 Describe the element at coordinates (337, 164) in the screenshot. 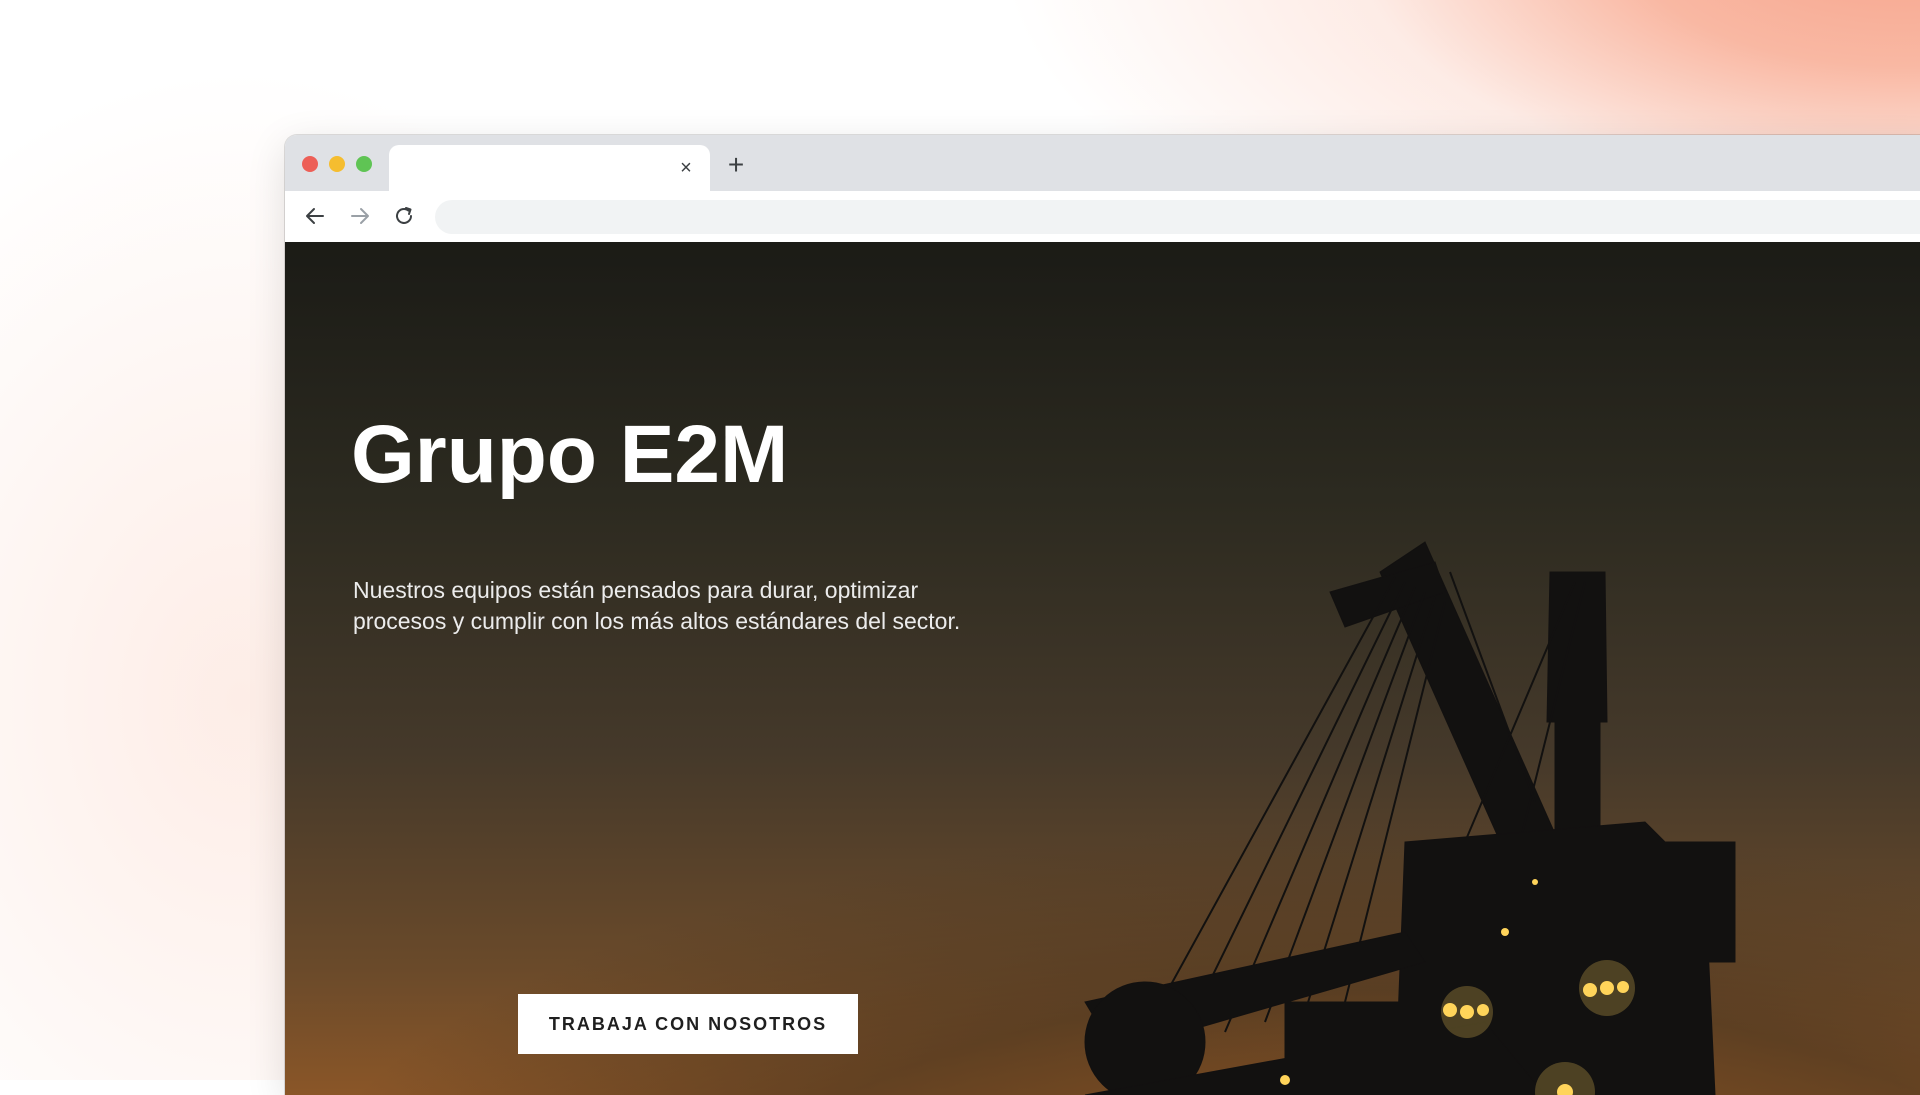

I see `window-minimize-button` at that location.